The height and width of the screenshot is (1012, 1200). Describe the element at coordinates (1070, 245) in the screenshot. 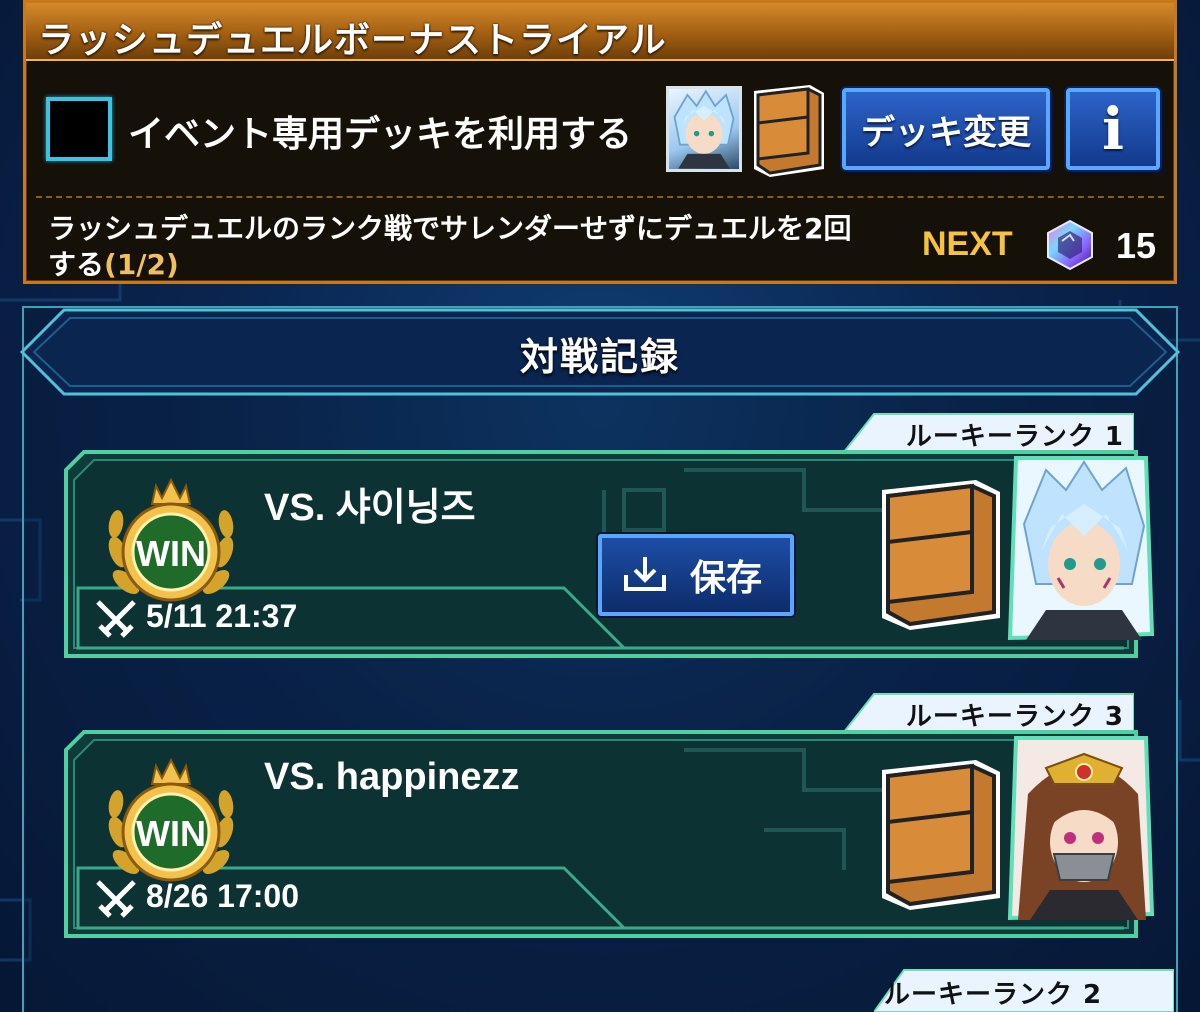

I see `gem-icon` at that location.